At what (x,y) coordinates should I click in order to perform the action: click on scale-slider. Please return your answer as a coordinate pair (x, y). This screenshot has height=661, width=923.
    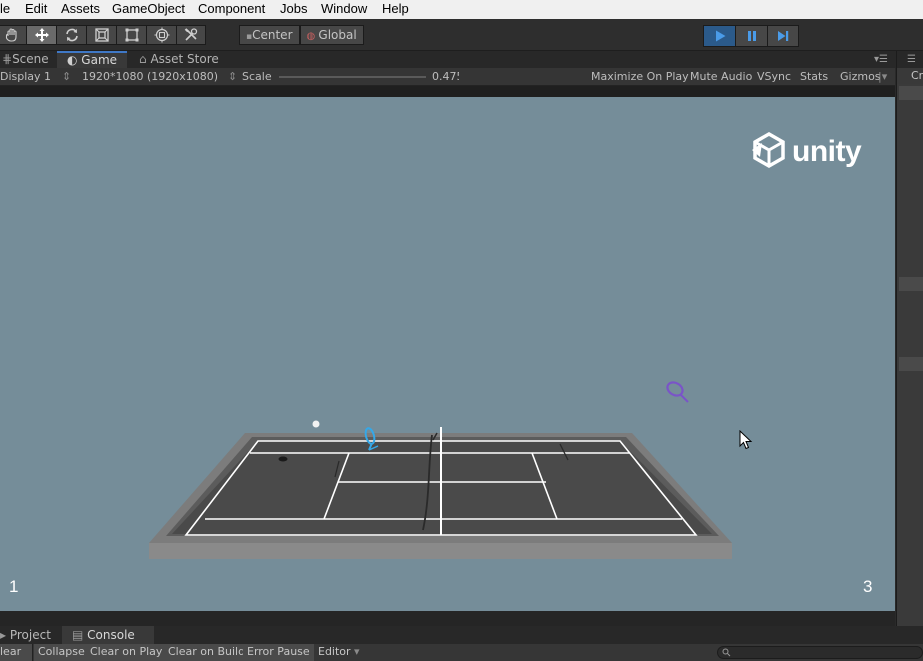
    Looking at the image, I should click on (352, 77).